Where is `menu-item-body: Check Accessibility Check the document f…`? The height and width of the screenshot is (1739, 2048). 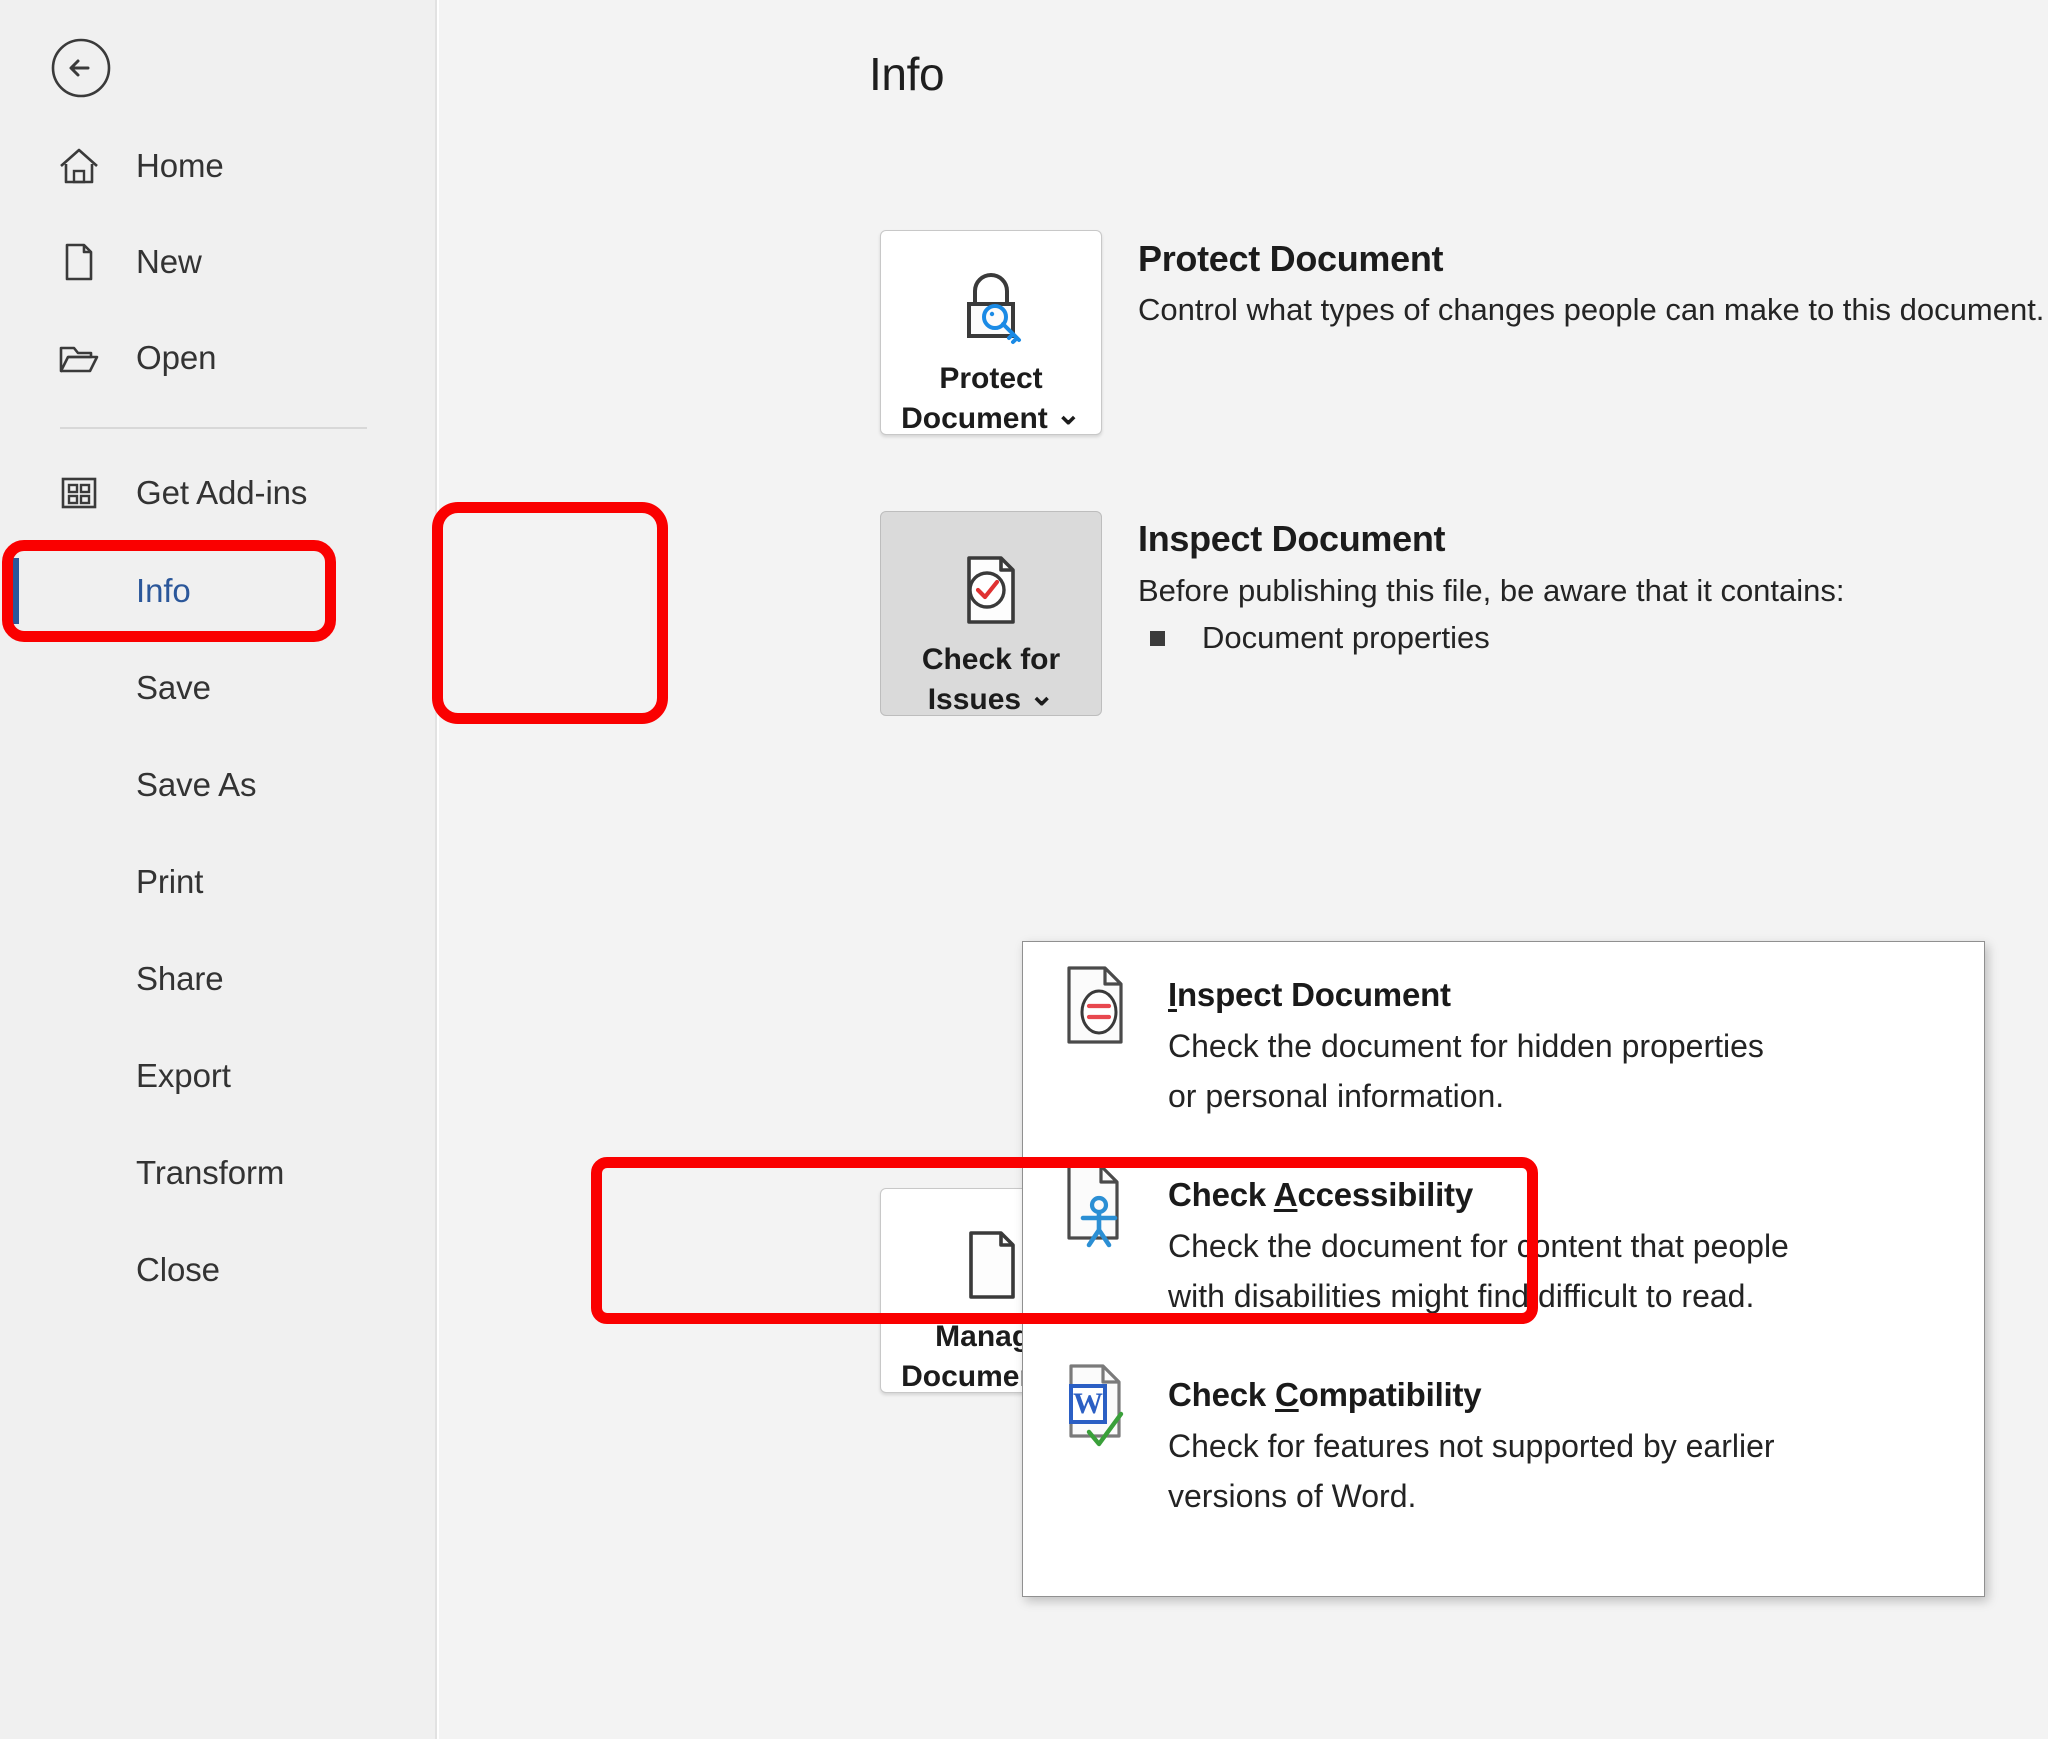 menu-item-body: Check Accessibility Check the document f… is located at coordinates (1478, 1248).